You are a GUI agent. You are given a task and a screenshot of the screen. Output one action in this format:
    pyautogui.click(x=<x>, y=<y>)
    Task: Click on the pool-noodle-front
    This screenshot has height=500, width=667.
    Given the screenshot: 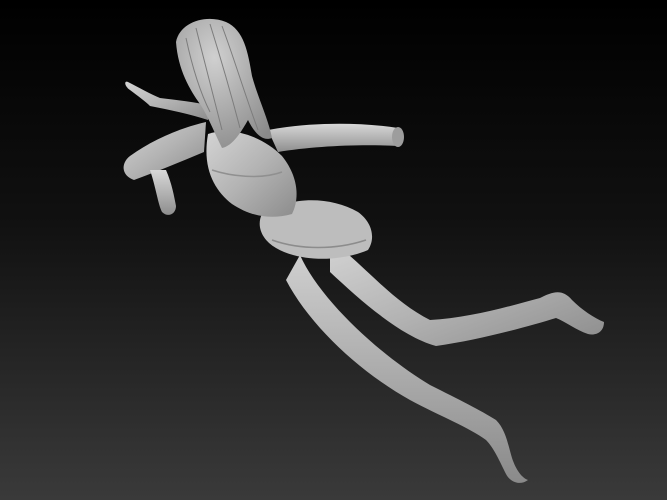 What is the action you would take?
    pyautogui.click(x=163, y=192)
    